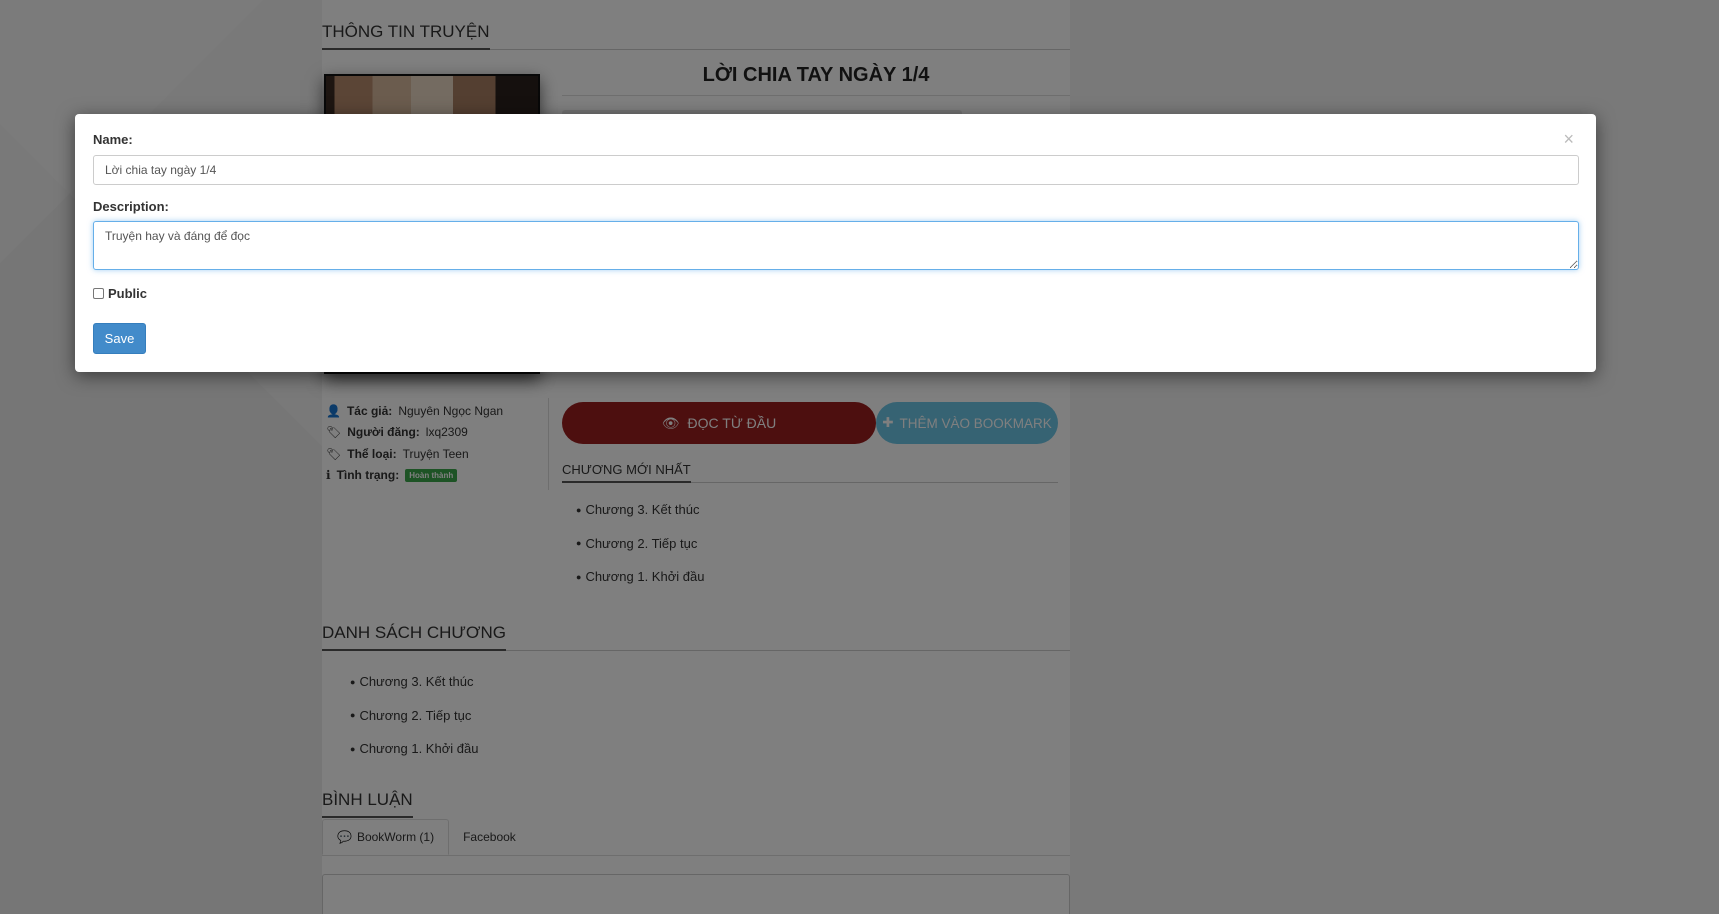 This screenshot has width=1719, height=914. I want to click on close-icon: ×, so click(1568, 139).